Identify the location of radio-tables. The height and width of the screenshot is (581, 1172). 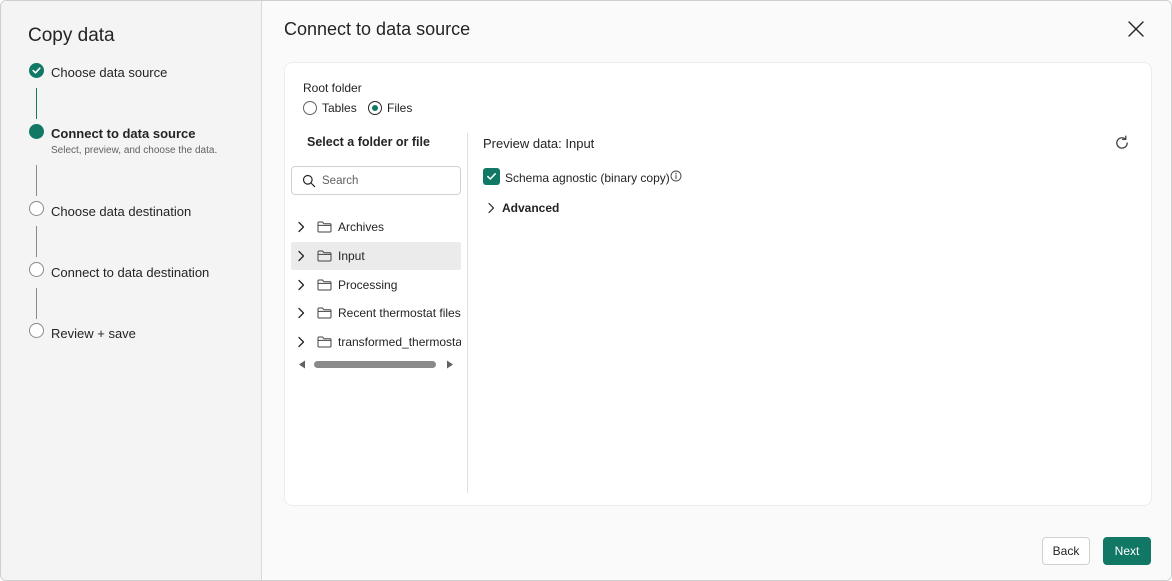
(310, 108).